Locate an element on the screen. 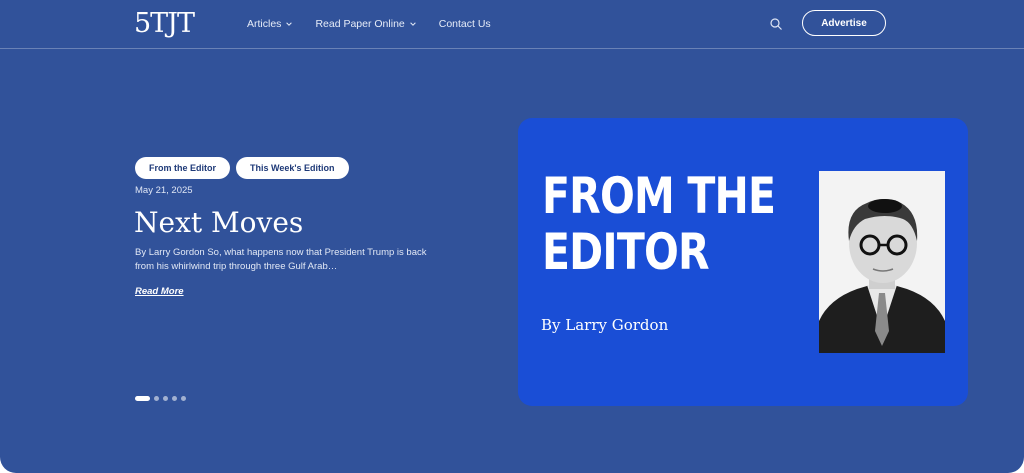 The width and height of the screenshot is (1024, 473). article-date: May 21, 2025 is located at coordinates (164, 190).